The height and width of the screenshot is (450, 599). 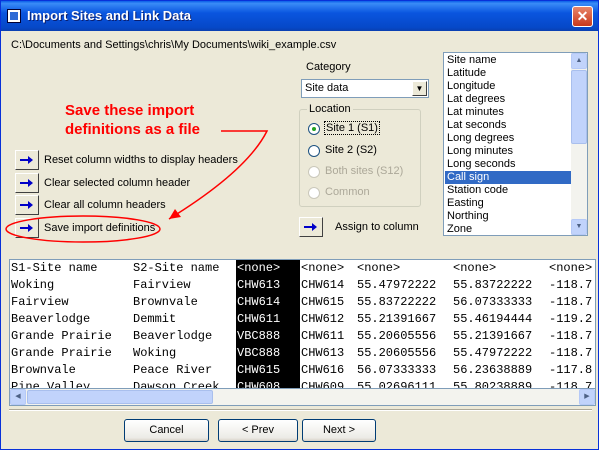 I want to click on grid-cell: Demmit, so click(x=155, y=319).